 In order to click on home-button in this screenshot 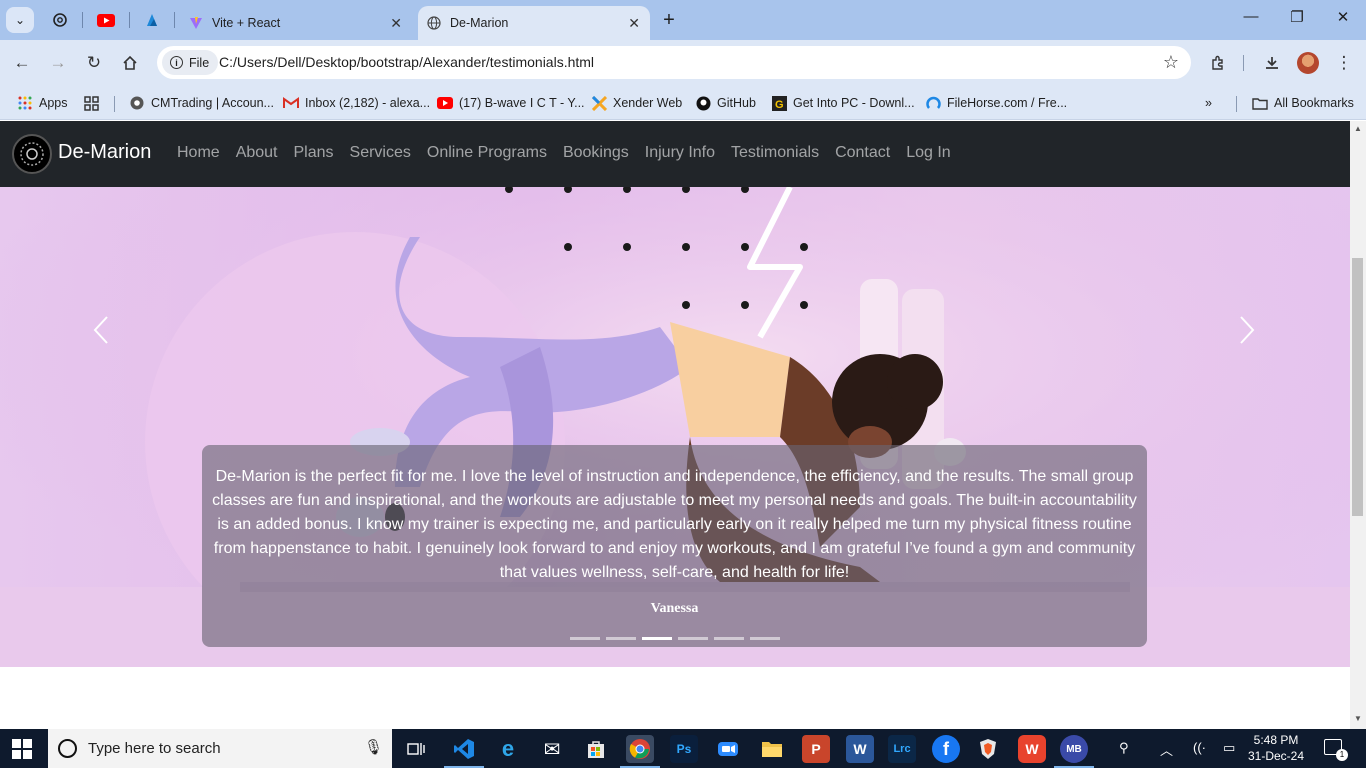, I will do `click(130, 63)`.